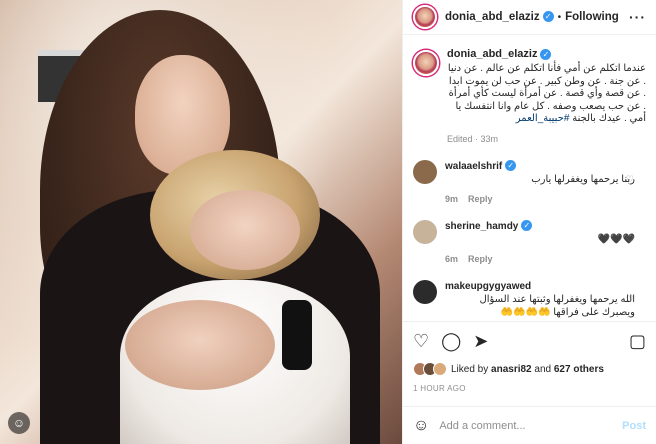 The image size is (656, 444). Describe the element at coordinates (583, 179) in the screenshot. I see `comment-text: ربنا يرحمها ويغفرلها يارب` at that location.